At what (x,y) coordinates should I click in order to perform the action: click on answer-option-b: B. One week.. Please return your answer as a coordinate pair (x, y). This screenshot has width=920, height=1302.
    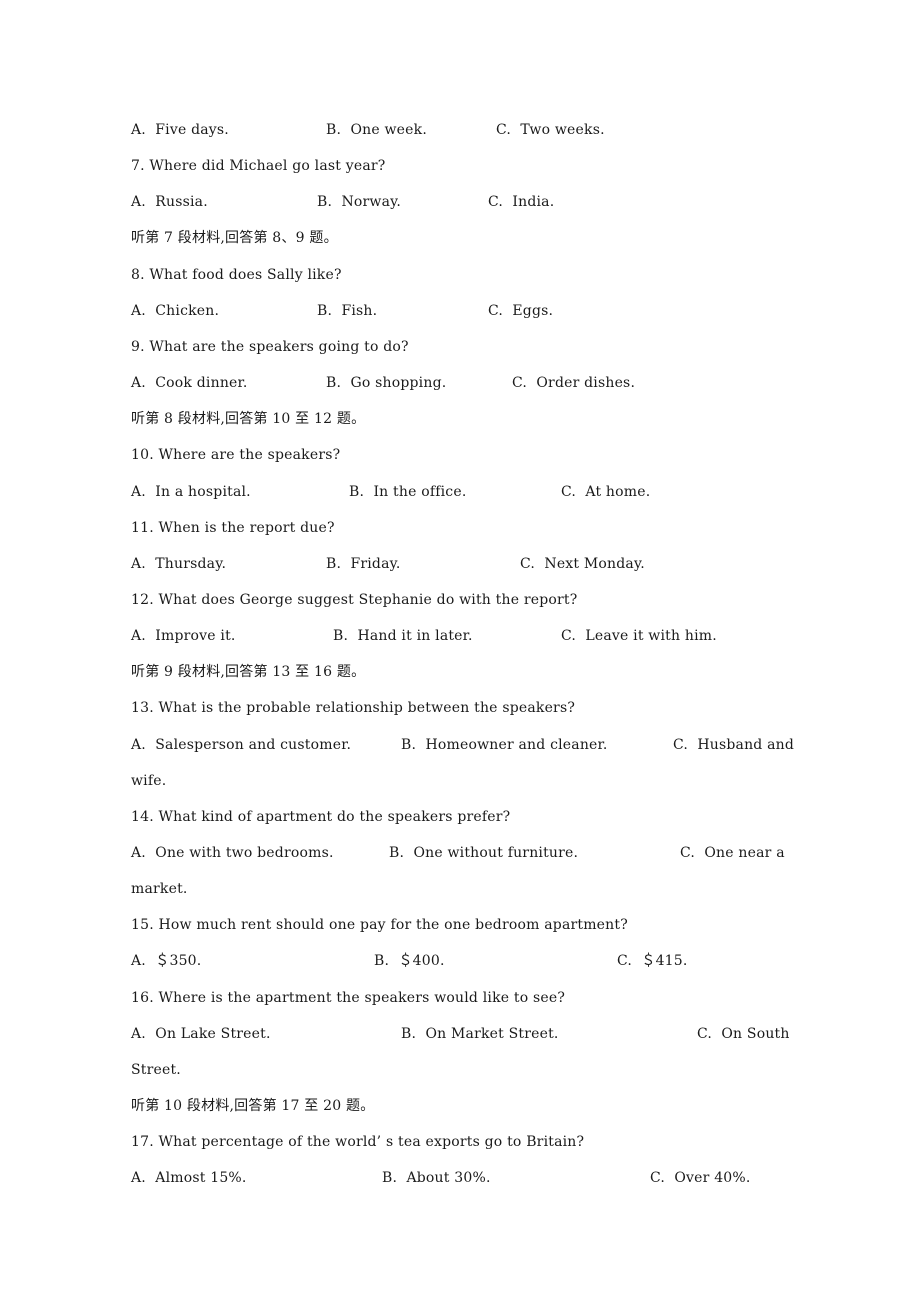
    Looking at the image, I should click on (376, 130).